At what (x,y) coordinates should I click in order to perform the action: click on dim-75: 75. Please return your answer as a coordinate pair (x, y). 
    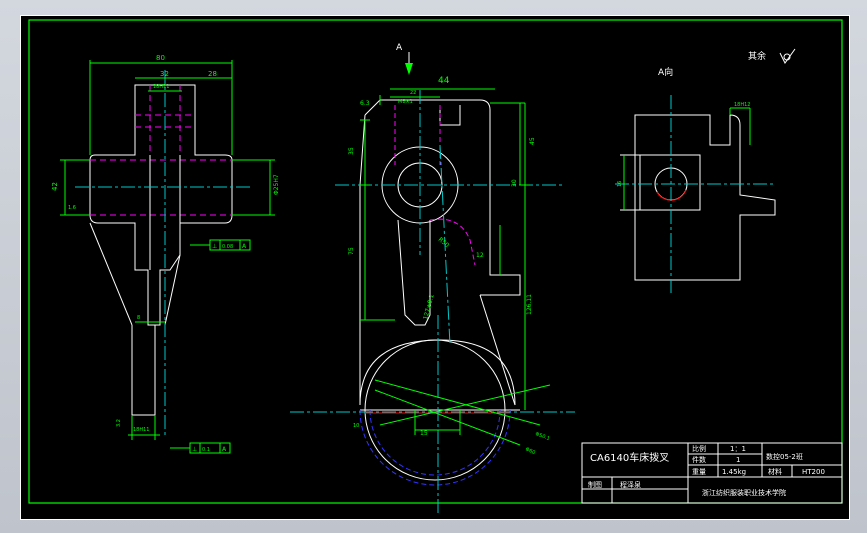
    Looking at the image, I should click on (351, 251).